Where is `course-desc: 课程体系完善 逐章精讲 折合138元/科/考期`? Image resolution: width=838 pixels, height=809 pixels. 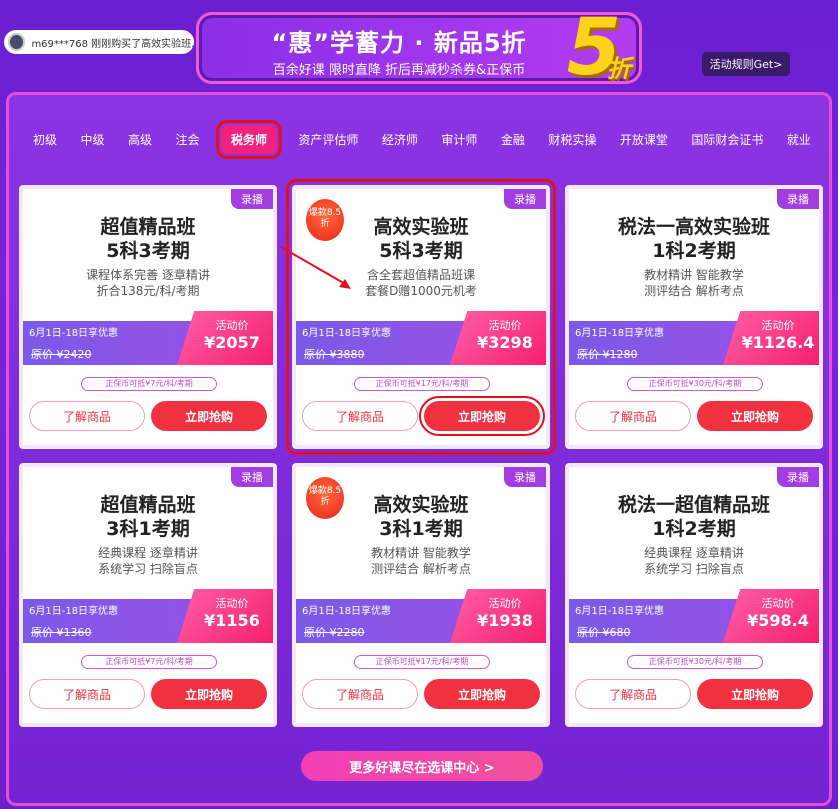 course-desc: 课程体系完善 逐章精讲 折合138元/科/考期 is located at coordinates (148, 283).